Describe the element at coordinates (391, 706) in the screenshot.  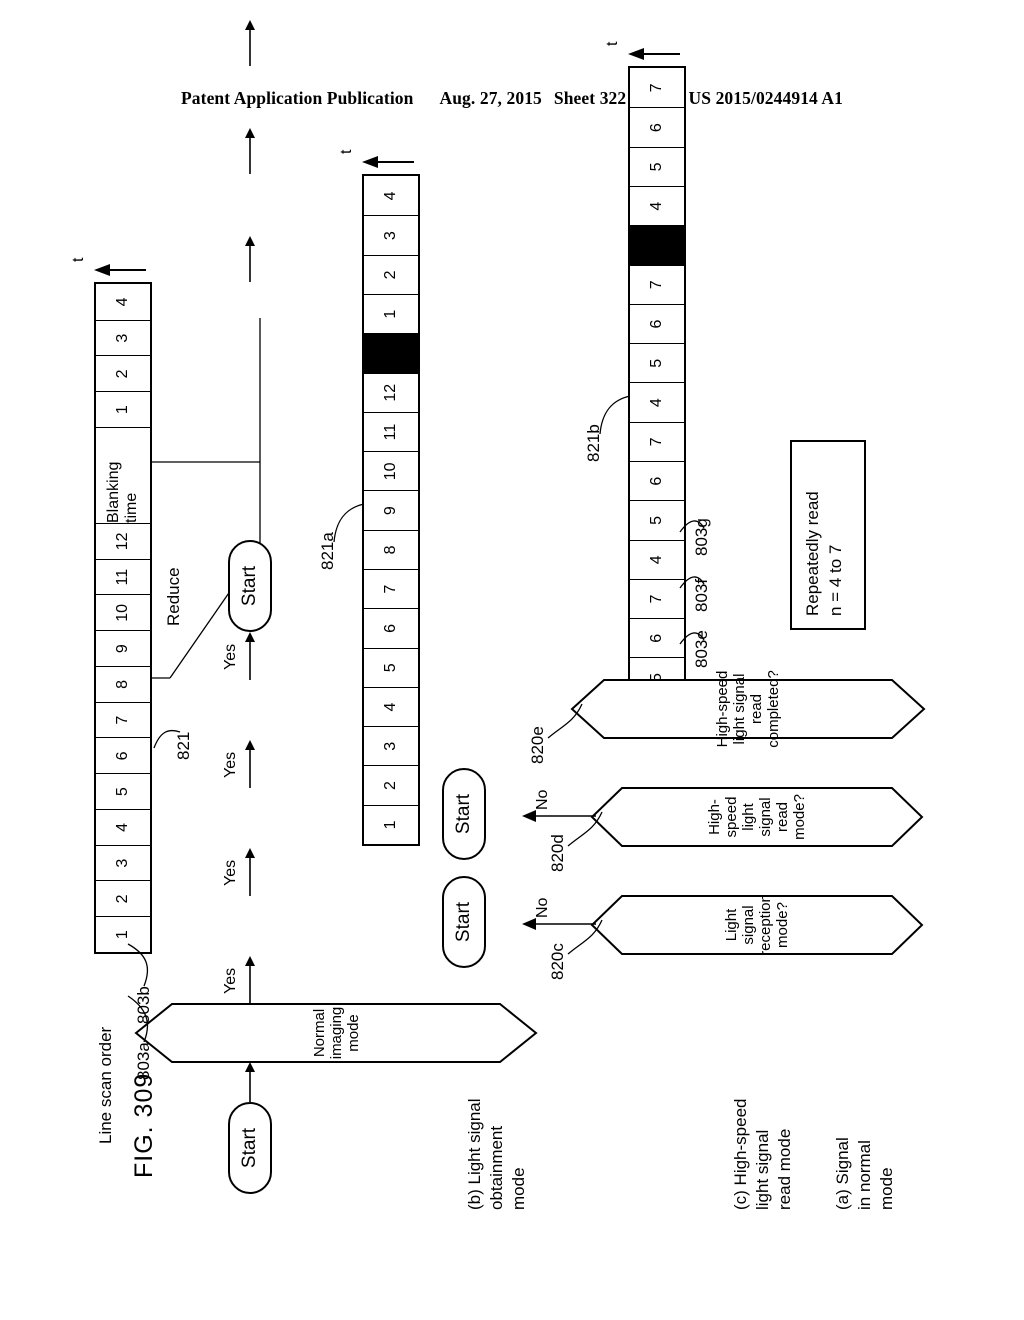
I see `timing-cell-row-b-3: 4` at that location.